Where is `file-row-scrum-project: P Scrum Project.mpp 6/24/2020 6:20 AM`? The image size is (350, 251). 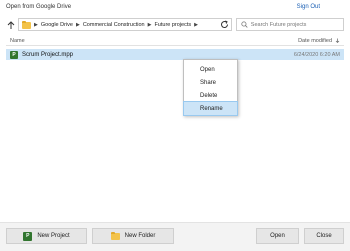 file-row-scrum-project: P Scrum Project.mpp 6/24/2020 6:20 AM is located at coordinates (175, 54).